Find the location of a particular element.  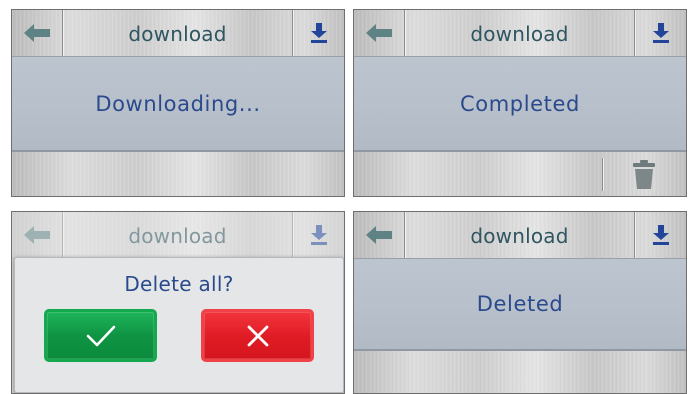

cancel-button is located at coordinates (257, 335).